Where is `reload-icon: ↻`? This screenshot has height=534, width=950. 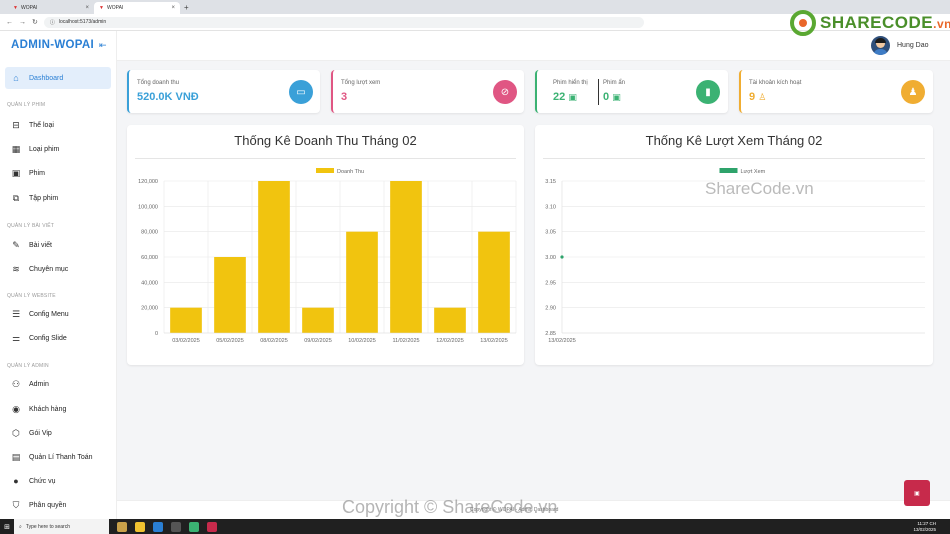
reload-icon: ↻ is located at coordinates (35, 22).